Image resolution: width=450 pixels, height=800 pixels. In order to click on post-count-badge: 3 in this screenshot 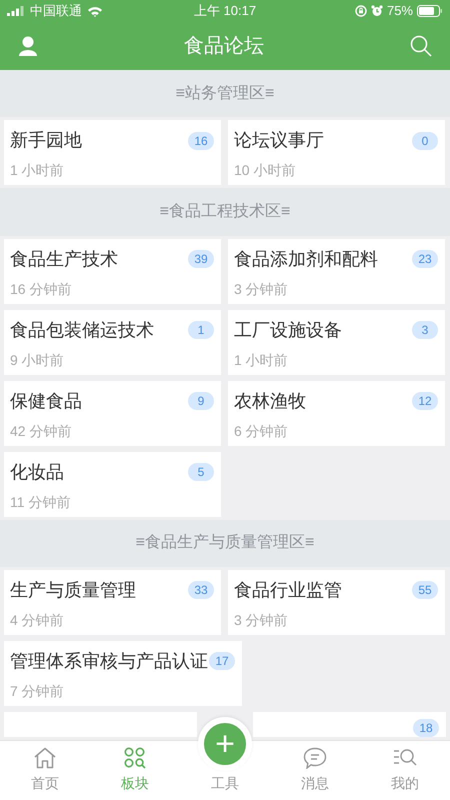, I will do `click(425, 330)`.